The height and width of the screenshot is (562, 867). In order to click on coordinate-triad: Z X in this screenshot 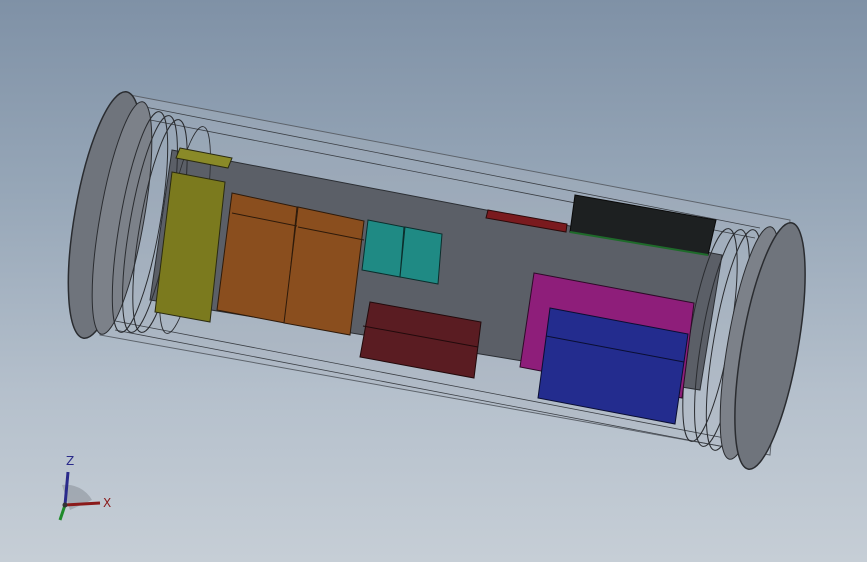, I will do `click(84, 487)`.